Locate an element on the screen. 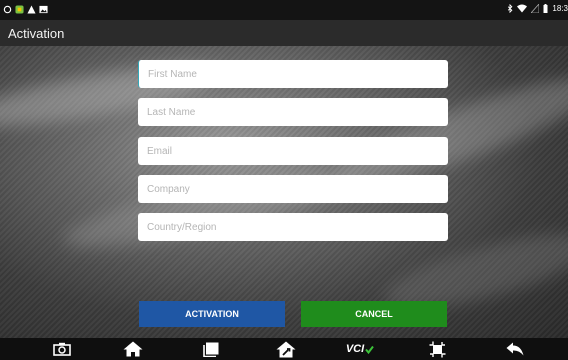 This screenshot has width=568, height=360. camera-button is located at coordinates (62, 349).